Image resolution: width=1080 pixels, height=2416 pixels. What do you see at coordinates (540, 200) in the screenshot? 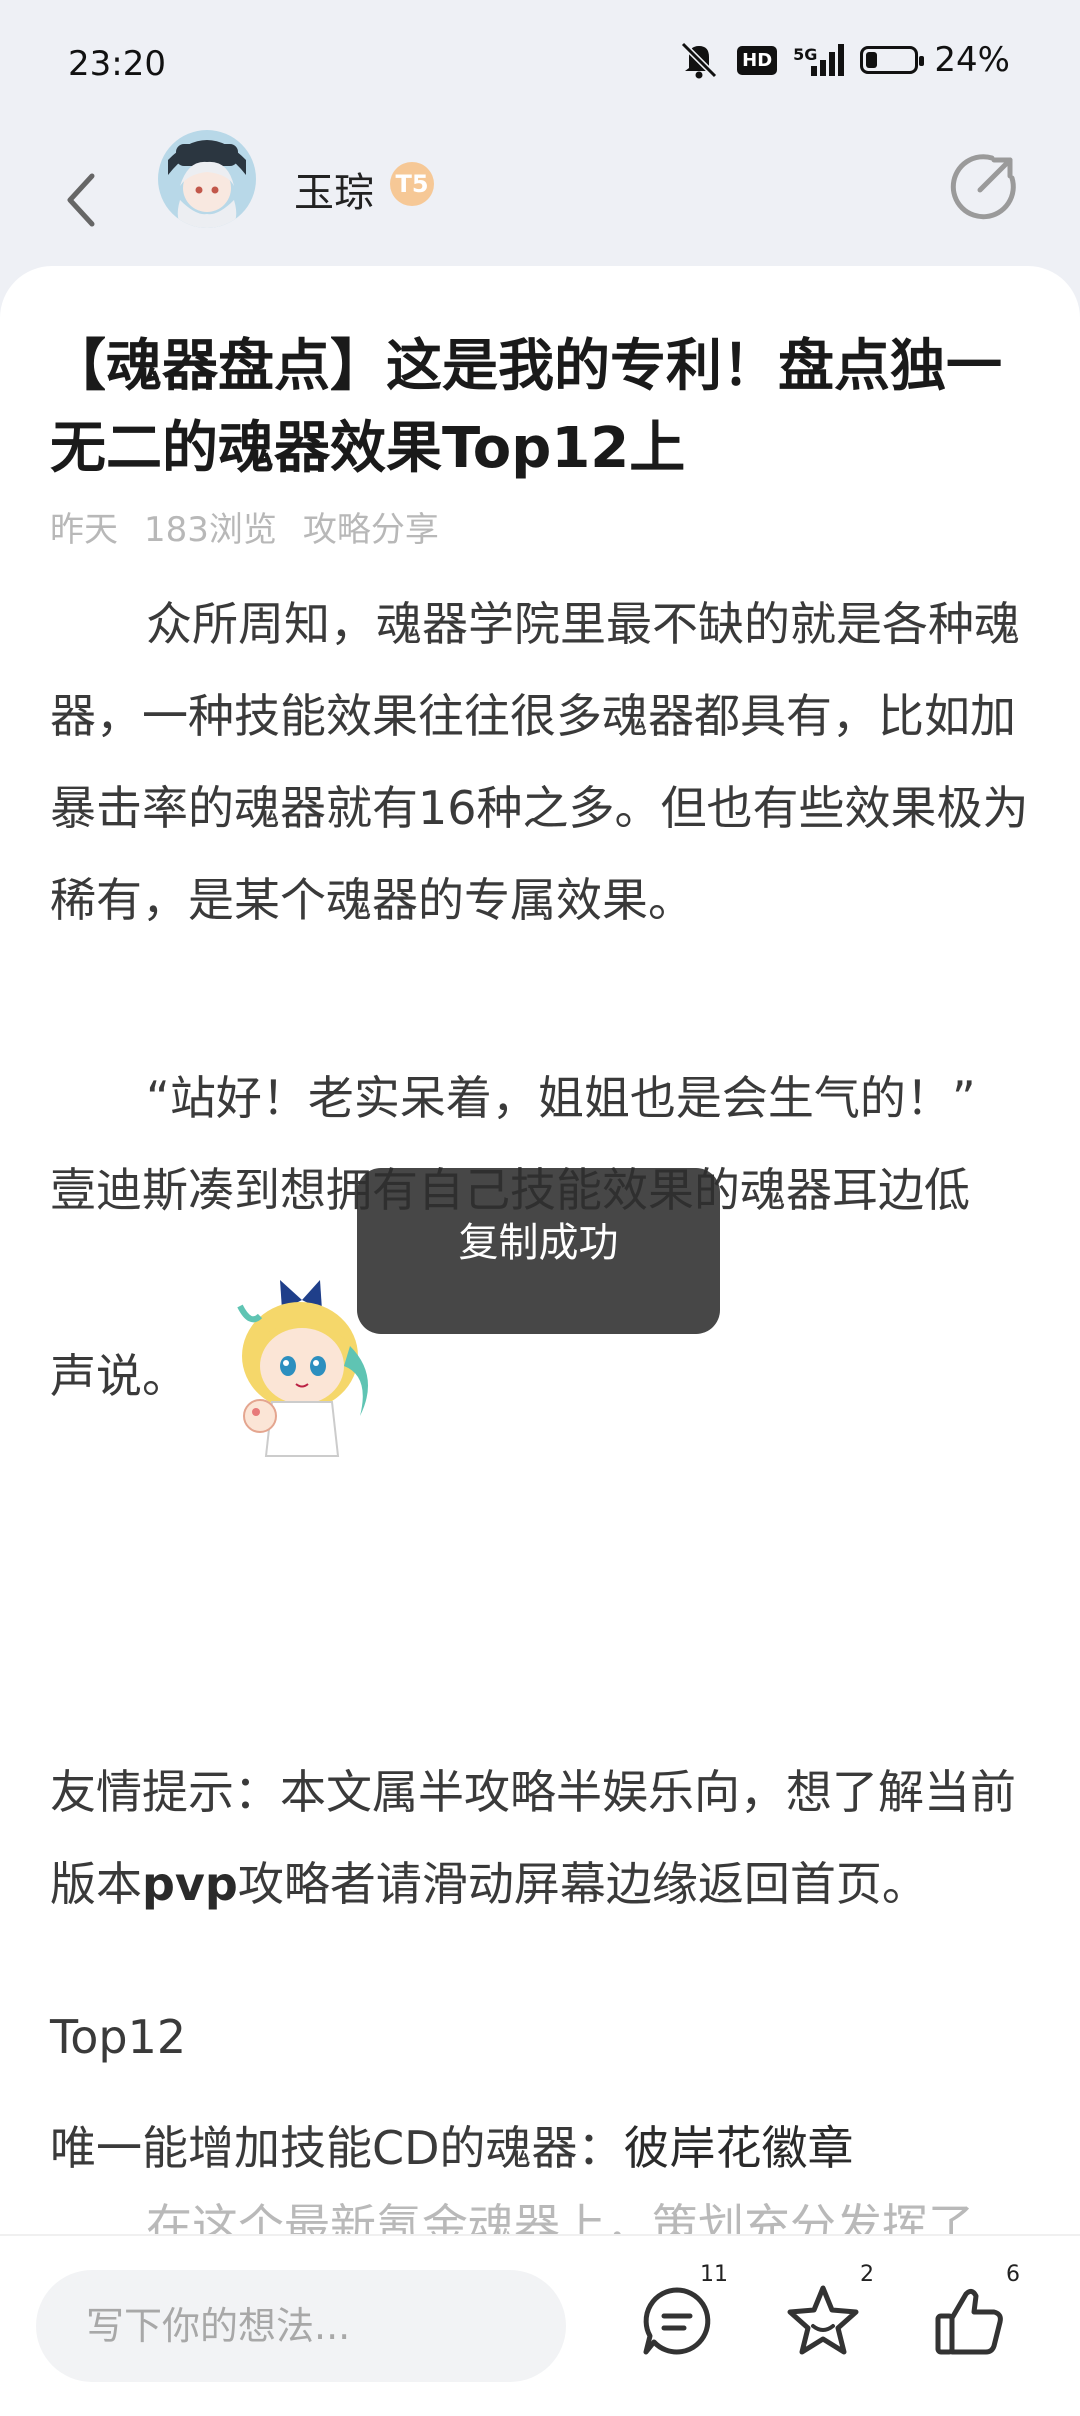
I see `post-header: 玉琮 T5` at bounding box center [540, 200].